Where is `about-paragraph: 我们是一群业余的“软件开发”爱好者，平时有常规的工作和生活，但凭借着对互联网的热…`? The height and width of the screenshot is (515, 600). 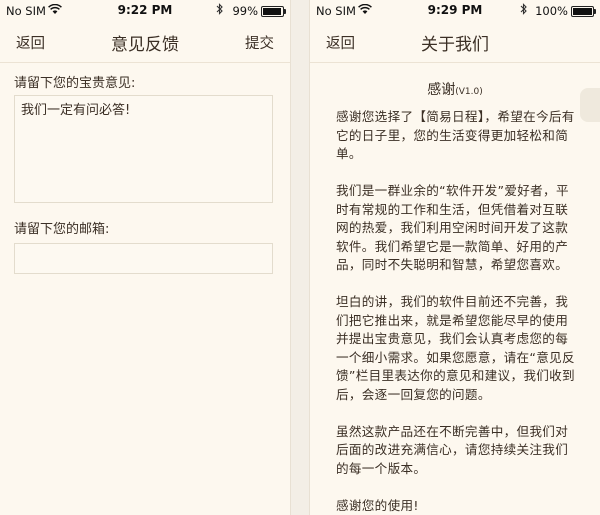 about-paragraph: 我们是一群业余的“软件开发”爱好者，平时有常规的工作和生活，但凭借着对互联网的热… is located at coordinates (452, 227).